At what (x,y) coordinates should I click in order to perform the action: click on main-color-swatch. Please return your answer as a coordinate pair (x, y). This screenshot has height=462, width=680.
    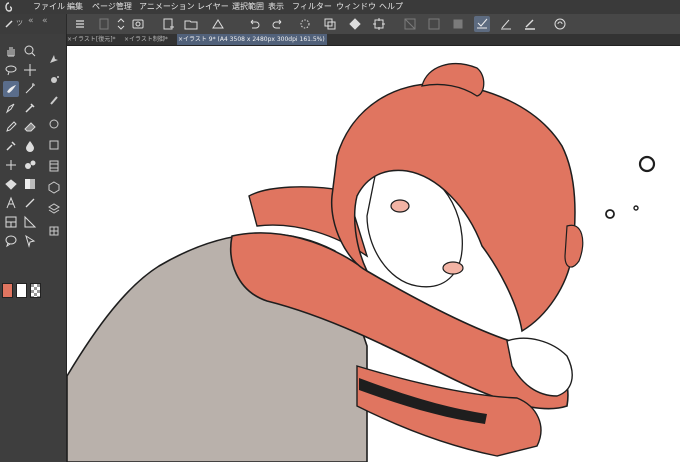
    Looking at the image, I should click on (7, 290).